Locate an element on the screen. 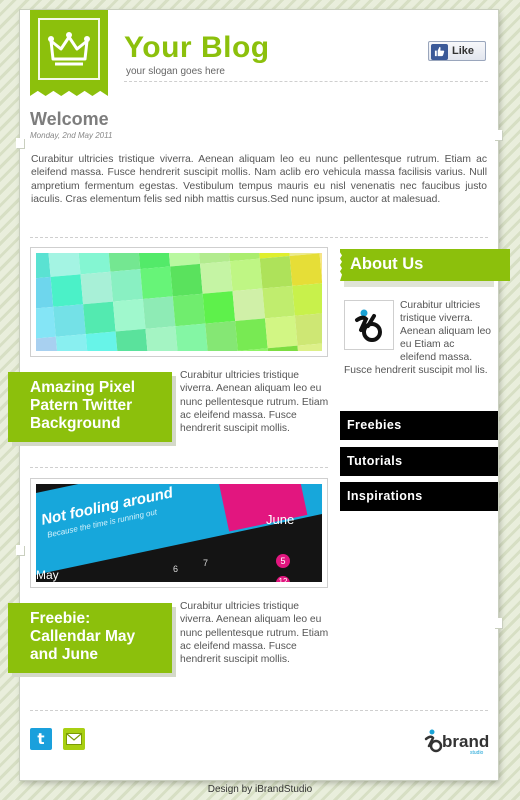 The height and width of the screenshot is (800, 520). header-divider is located at coordinates (306, 81).